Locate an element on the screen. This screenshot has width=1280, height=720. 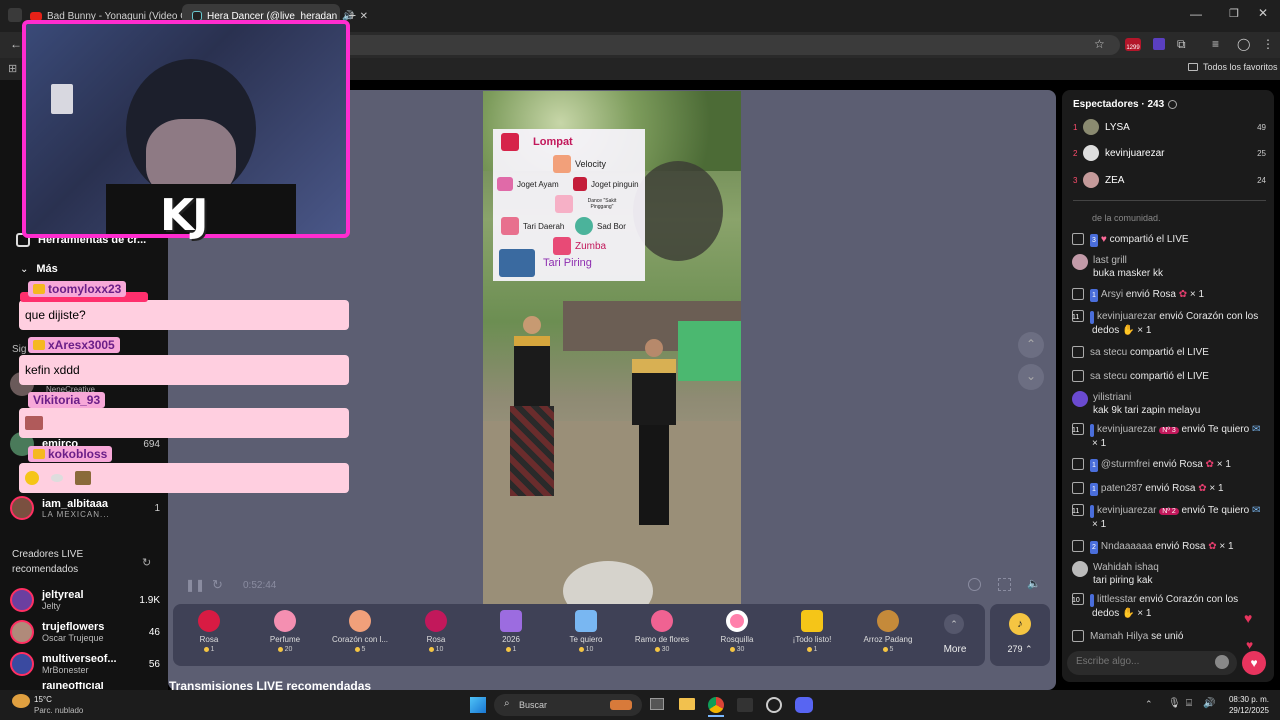
info-icon is located at coordinates (1173, 104).